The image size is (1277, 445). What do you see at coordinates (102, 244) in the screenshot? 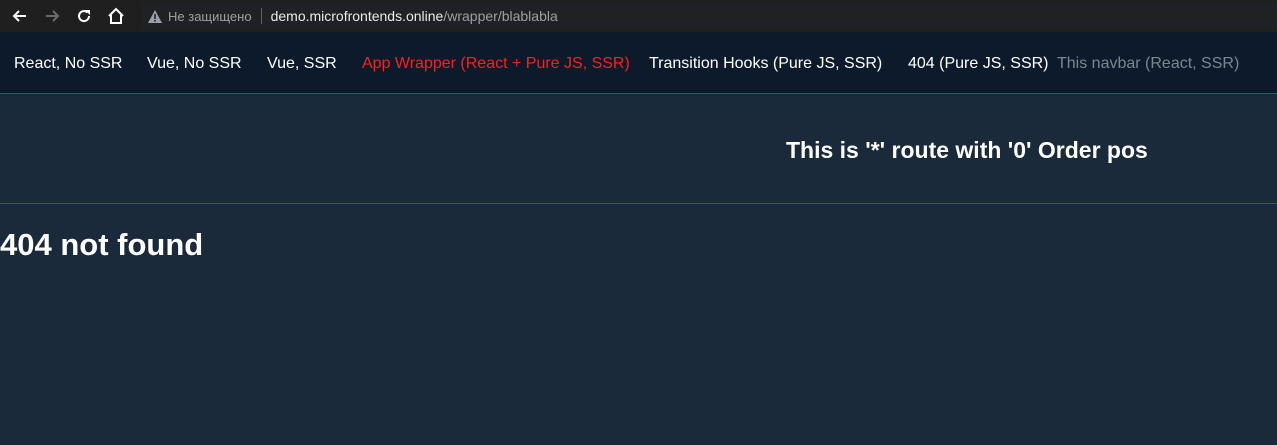
I see `not-found-heading: 404 not found` at bounding box center [102, 244].